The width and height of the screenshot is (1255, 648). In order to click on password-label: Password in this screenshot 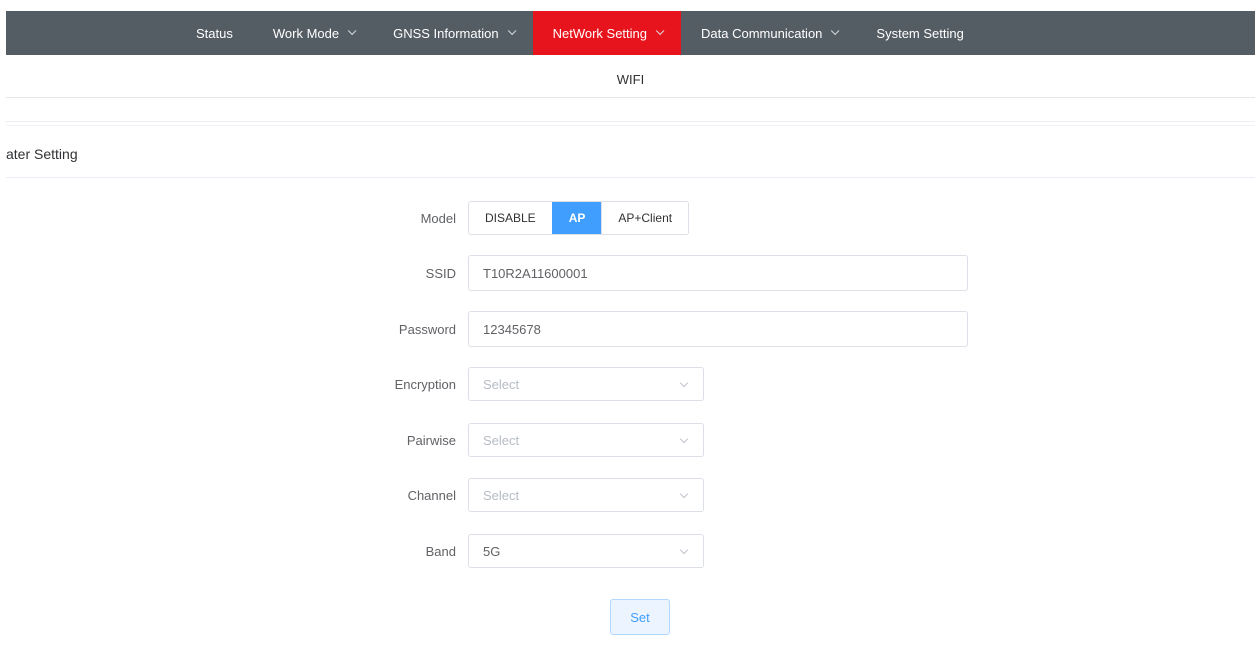, I will do `click(427, 329)`.